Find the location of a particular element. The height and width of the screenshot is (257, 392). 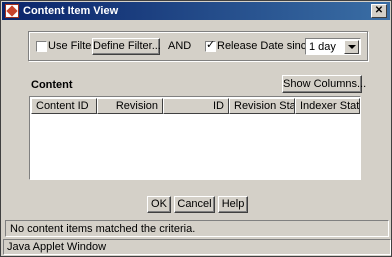

and-label: AND is located at coordinates (180, 46).